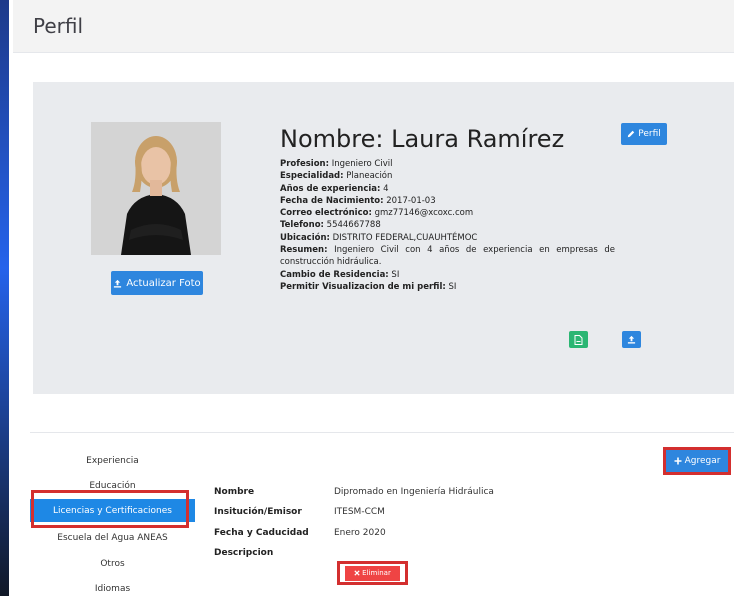 The height and width of the screenshot is (600, 734). What do you see at coordinates (631, 134) in the screenshot?
I see `pencil-icon` at bounding box center [631, 134].